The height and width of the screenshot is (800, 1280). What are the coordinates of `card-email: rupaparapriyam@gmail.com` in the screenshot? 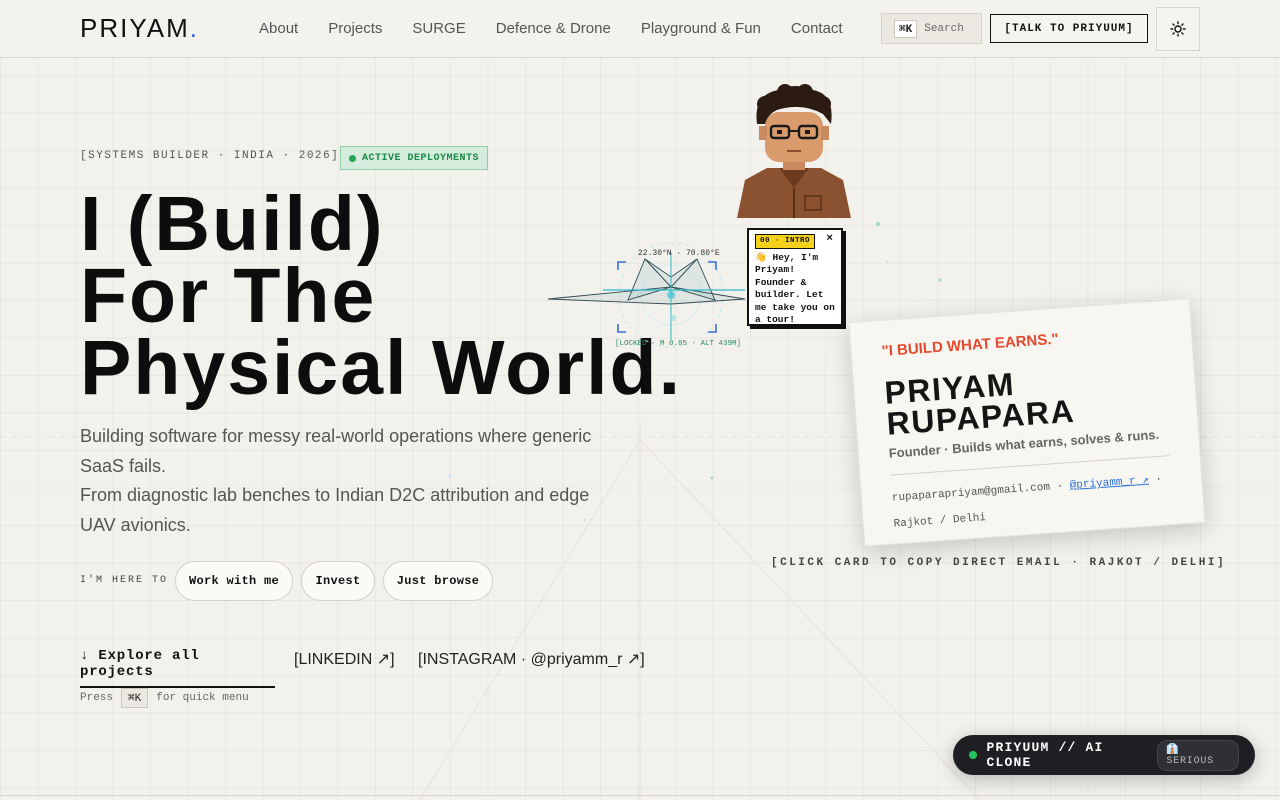 It's located at (971, 493).